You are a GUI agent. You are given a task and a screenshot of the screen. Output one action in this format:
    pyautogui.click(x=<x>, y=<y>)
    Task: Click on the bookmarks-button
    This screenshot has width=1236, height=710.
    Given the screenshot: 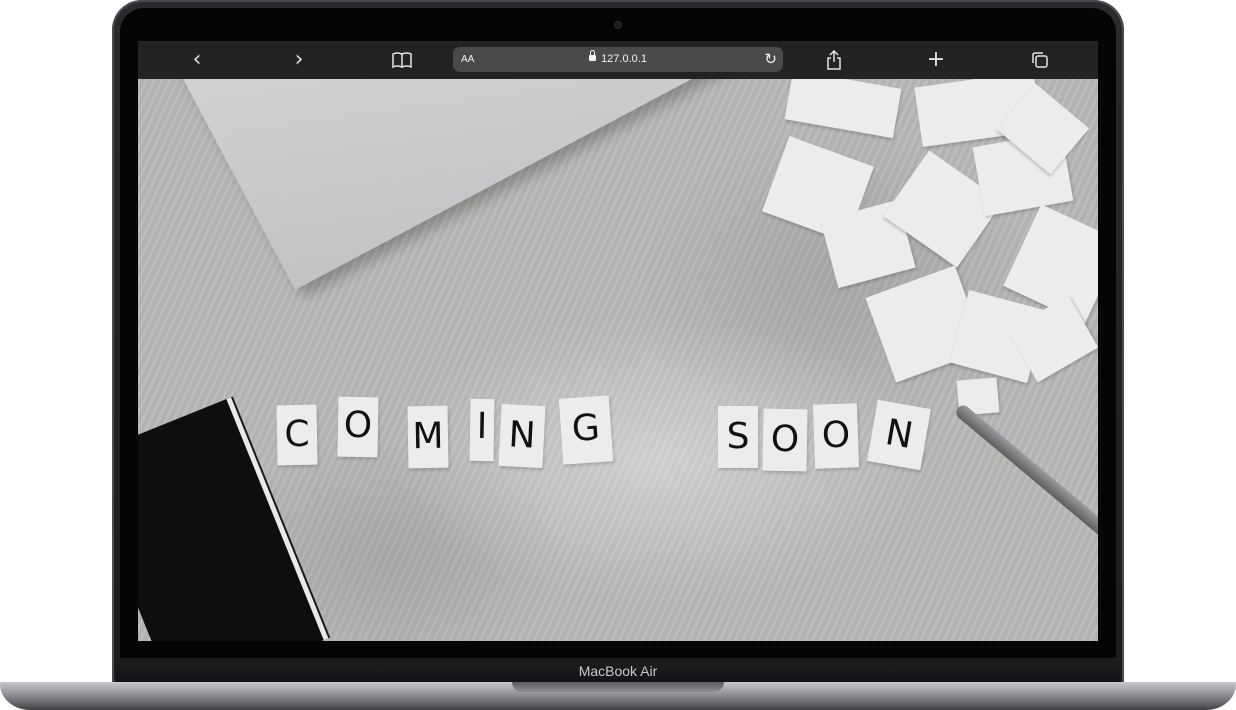 What is the action you would take?
    pyautogui.click(x=402, y=60)
    